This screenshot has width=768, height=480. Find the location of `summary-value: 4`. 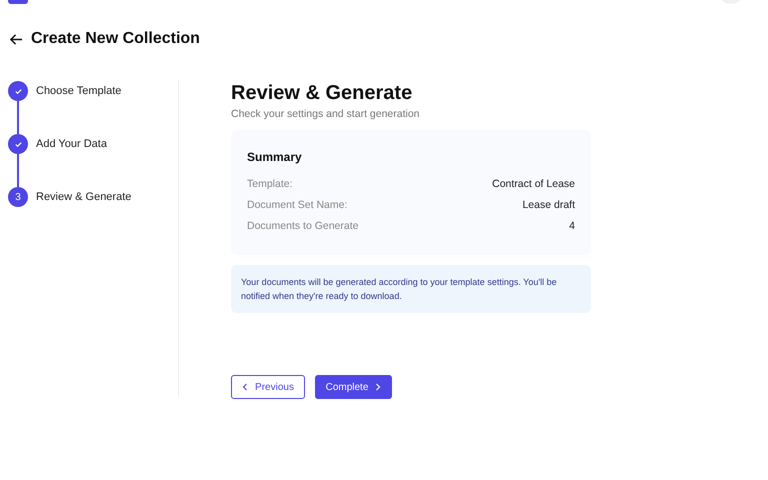

summary-value: 4 is located at coordinates (572, 227).